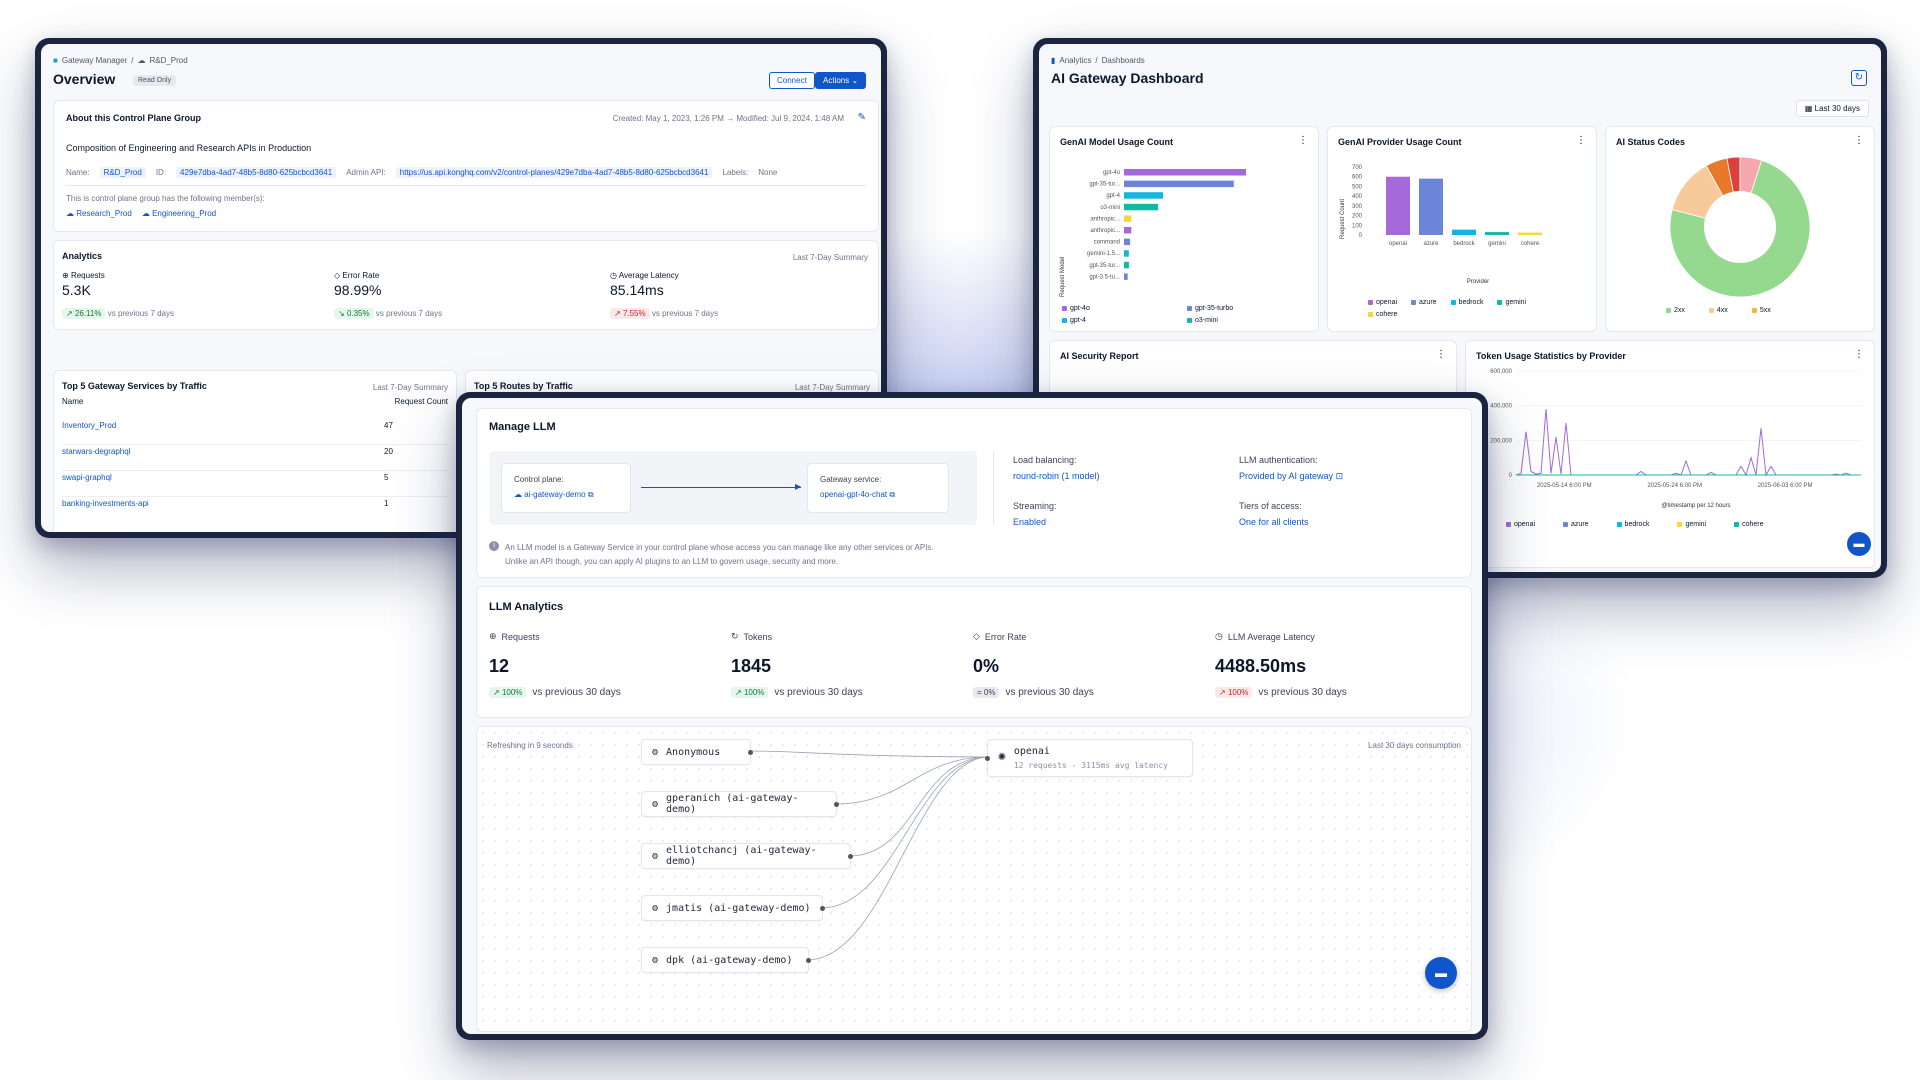 Image resolution: width=1920 pixels, height=1080 pixels. Describe the element at coordinates (1501, 407) in the screenshot. I see `tick-label: 400,000` at that location.